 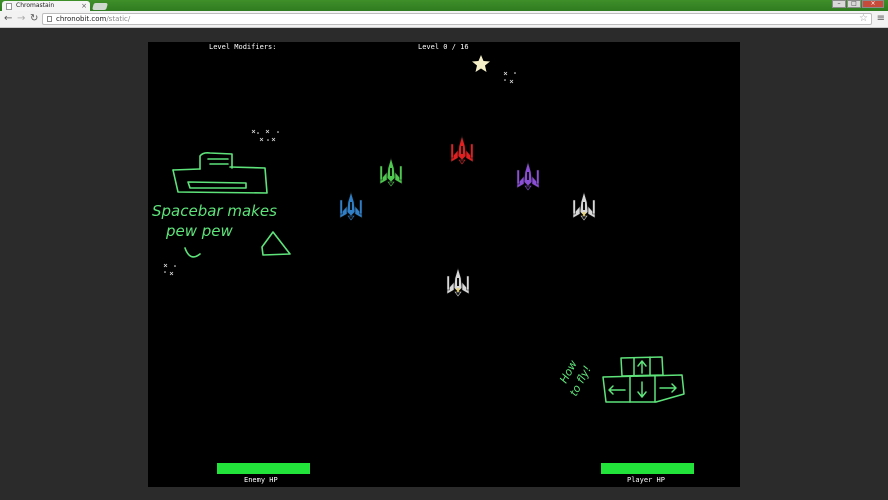 What do you see at coordinates (646, 480) in the screenshot?
I see `player-hp-label: Player HP` at bounding box center [646, 480].